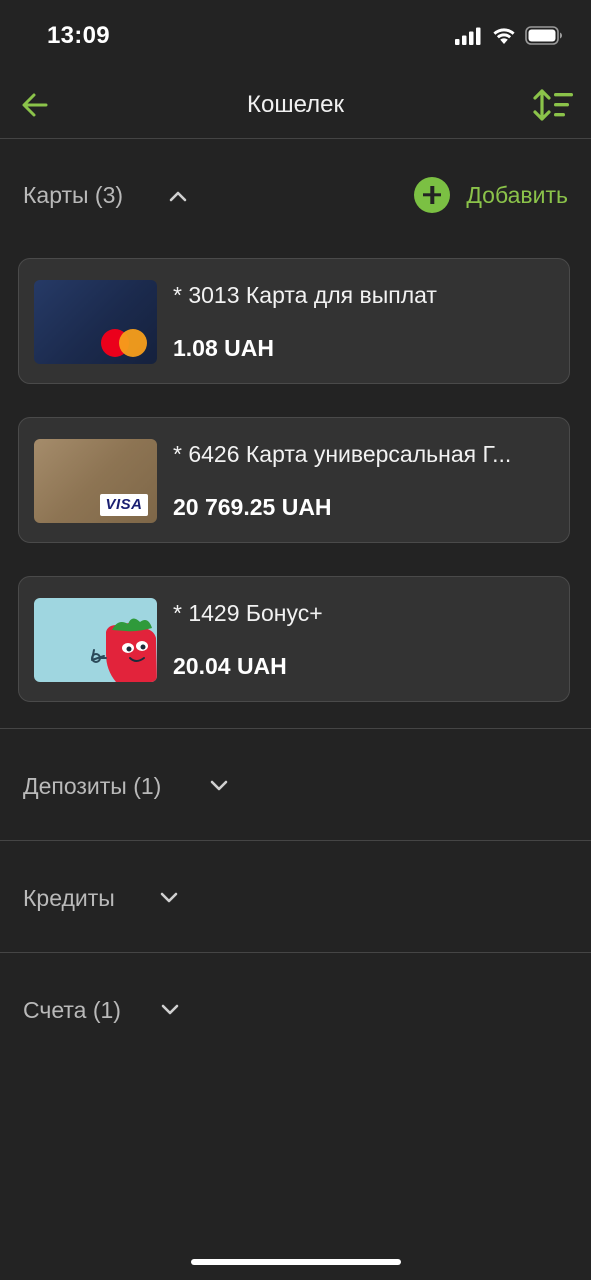 This screenshot has width=591, height=1280. I want to click on add-card-button: Добавить, so click(491, 195).